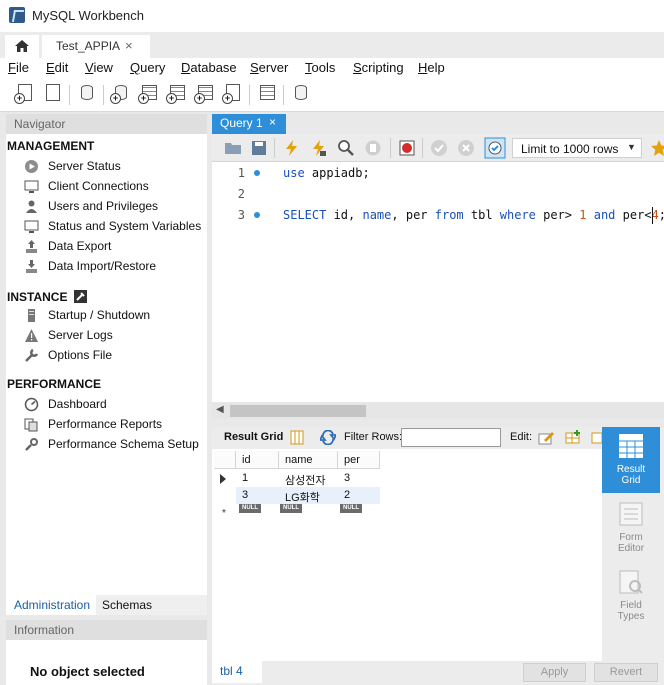  What do you see at coordinates (359, 460) in the screenshot?
I see `column-header-per: per` at bounding box center [359, 460].